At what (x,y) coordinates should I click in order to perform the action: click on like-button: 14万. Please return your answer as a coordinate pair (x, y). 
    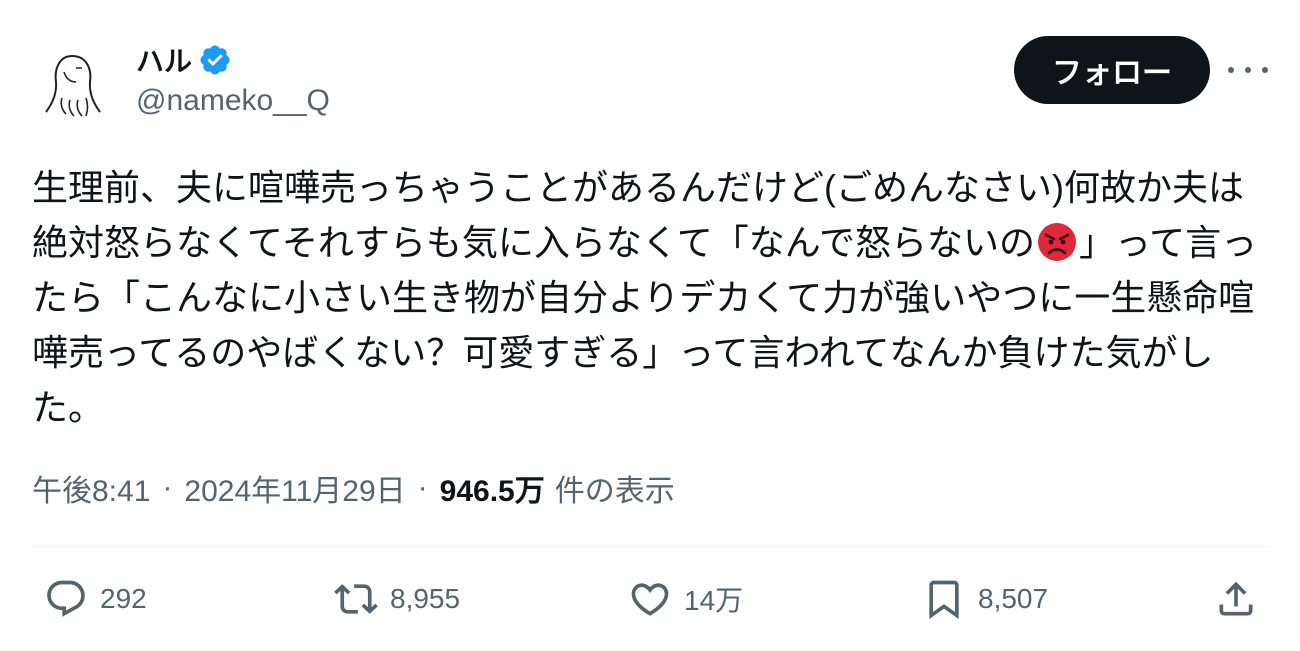
    Looking at the image, I should click on (685, 599).